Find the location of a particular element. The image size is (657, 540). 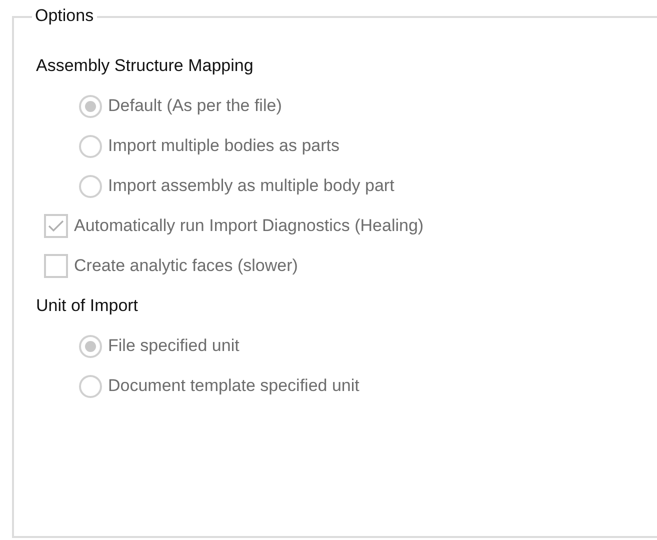

section-heading: Assembly Structure Mapping is located at coordinates (145, 66).